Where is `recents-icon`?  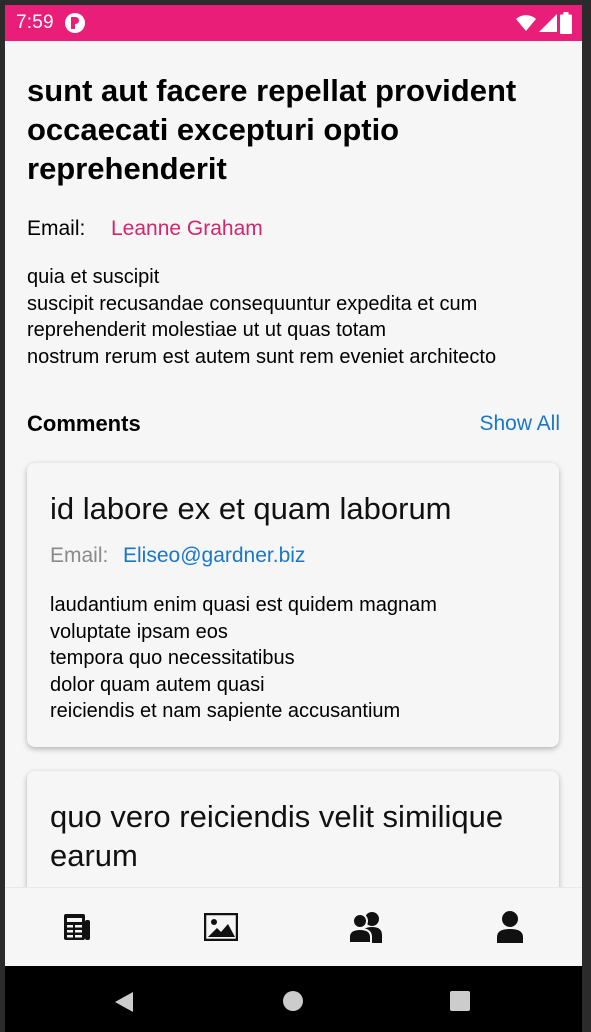 recents-icon is located at coordinates (460, 1001).